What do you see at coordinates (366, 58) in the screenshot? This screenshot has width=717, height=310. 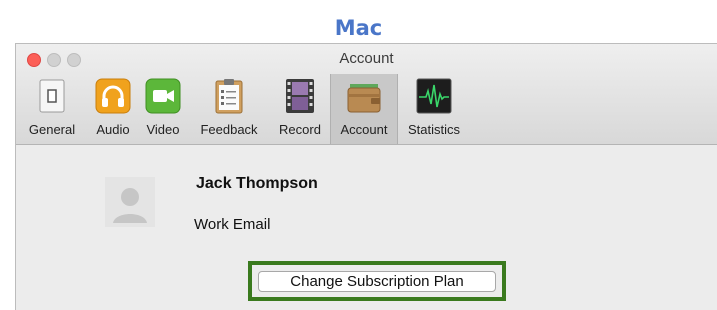 I see `window-title: Account` at bounding box center [366, 58].